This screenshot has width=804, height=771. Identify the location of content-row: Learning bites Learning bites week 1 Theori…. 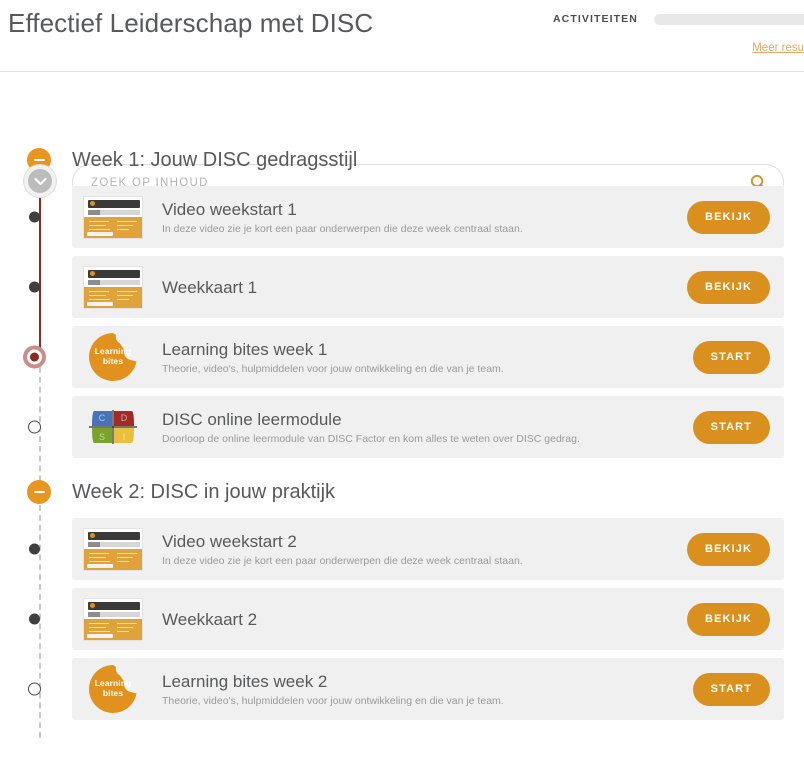
(403, 357).